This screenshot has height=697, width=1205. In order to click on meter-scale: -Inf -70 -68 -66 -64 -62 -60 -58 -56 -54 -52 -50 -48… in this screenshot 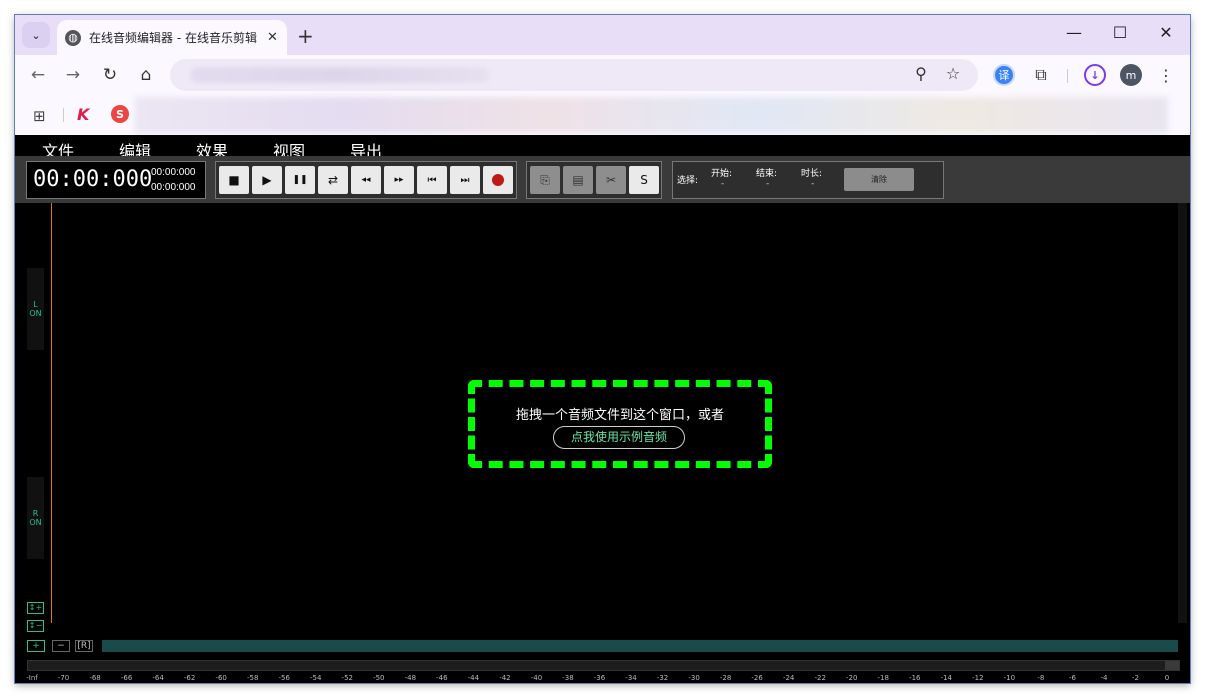, I will do `click(602, 678)`.